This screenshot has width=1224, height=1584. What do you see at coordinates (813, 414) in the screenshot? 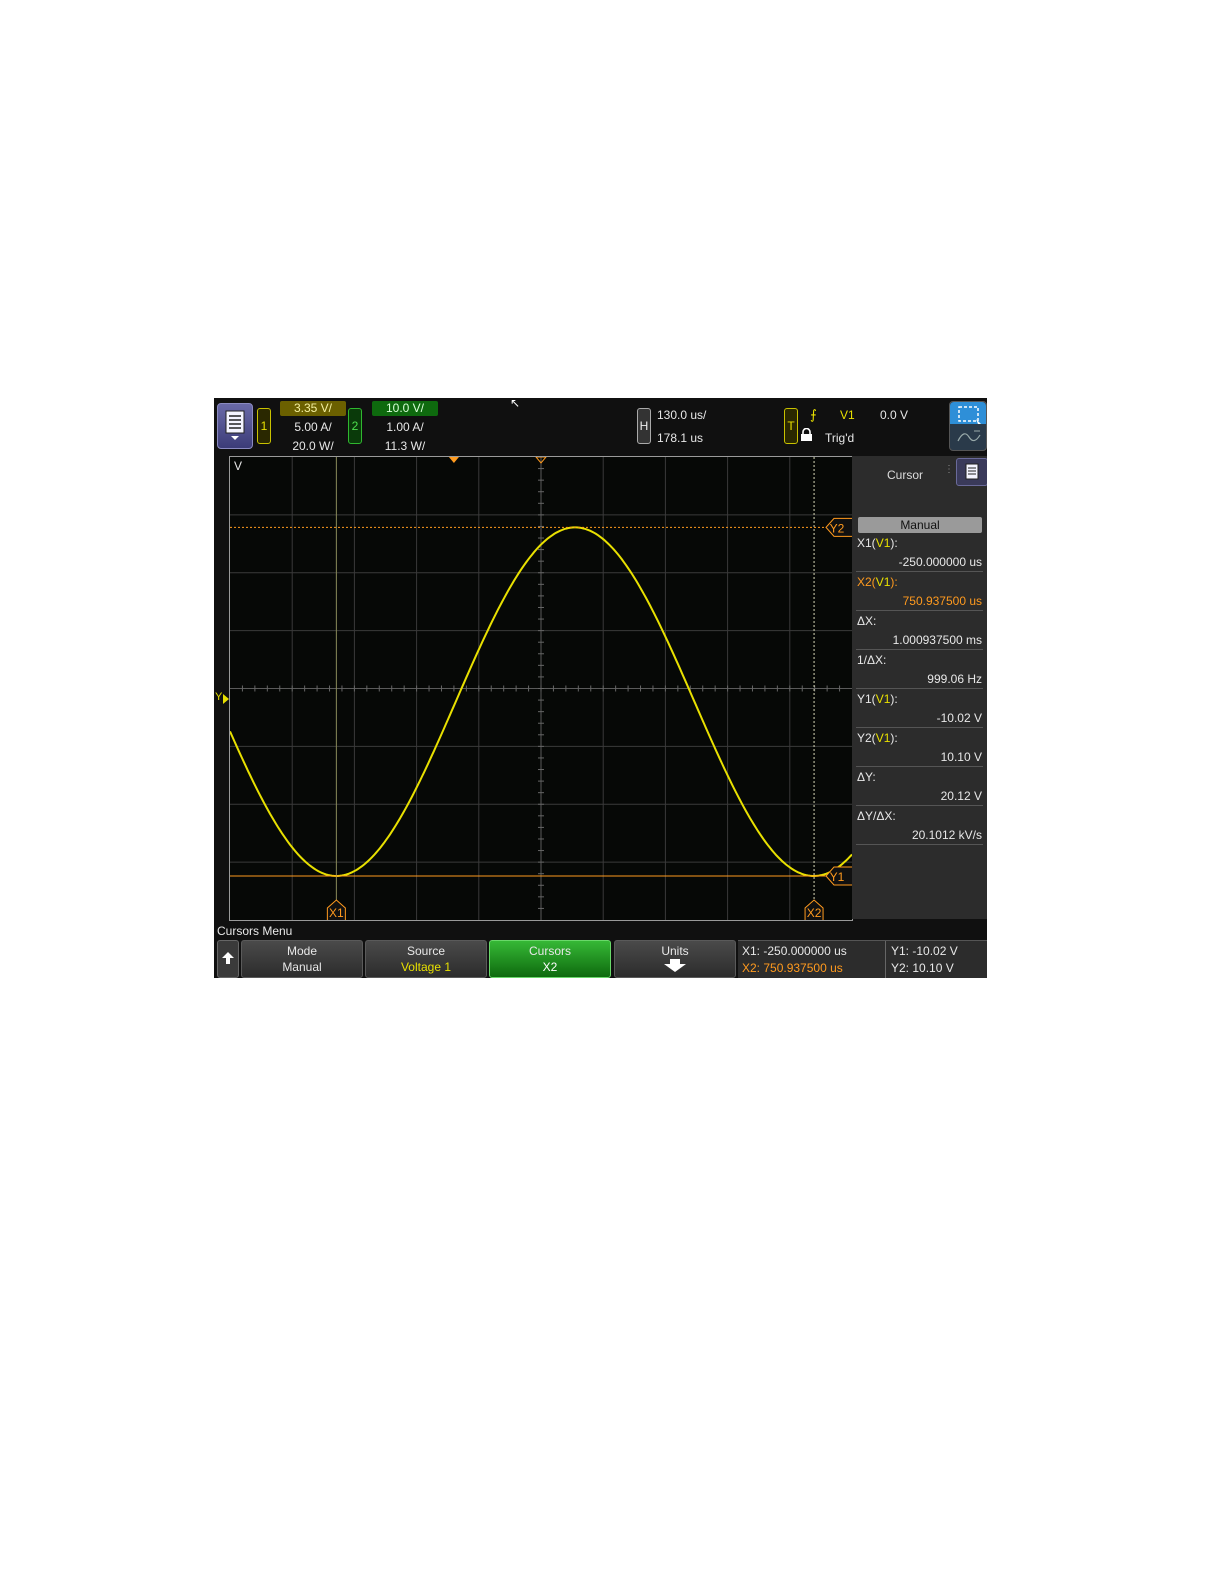
I see `rising-edge-icon: ⨍` at bounding box center [813, 414].